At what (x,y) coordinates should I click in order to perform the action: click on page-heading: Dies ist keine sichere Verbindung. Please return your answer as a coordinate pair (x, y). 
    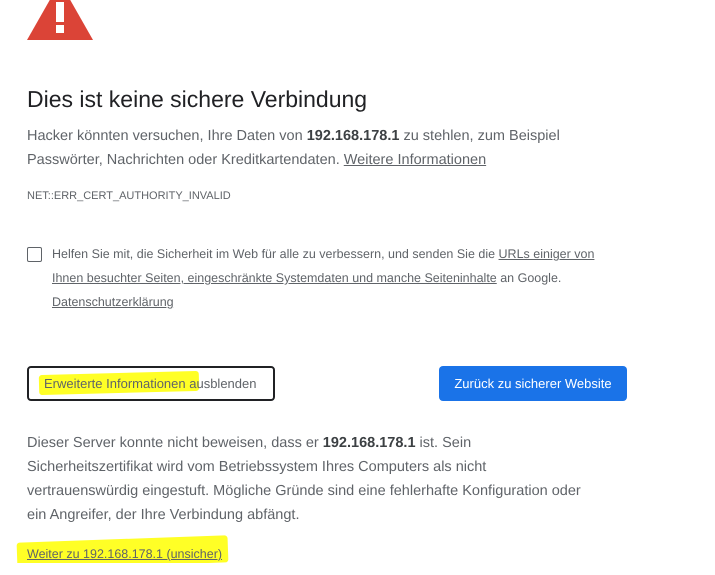
    Looking at the image, I should click on (197, 99).